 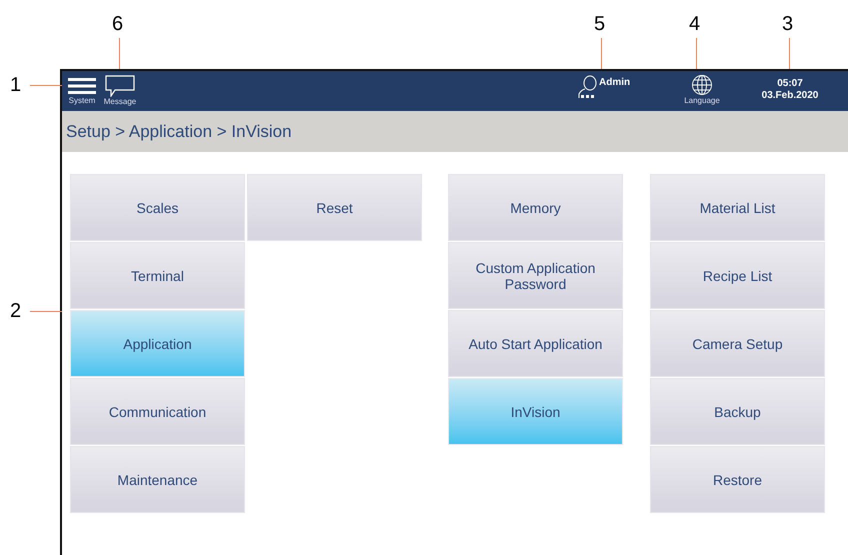 What do you see at coordinates (737, 479) in the screenshot?
I see `menu-button: Restore` at bounding box center [737, 479].